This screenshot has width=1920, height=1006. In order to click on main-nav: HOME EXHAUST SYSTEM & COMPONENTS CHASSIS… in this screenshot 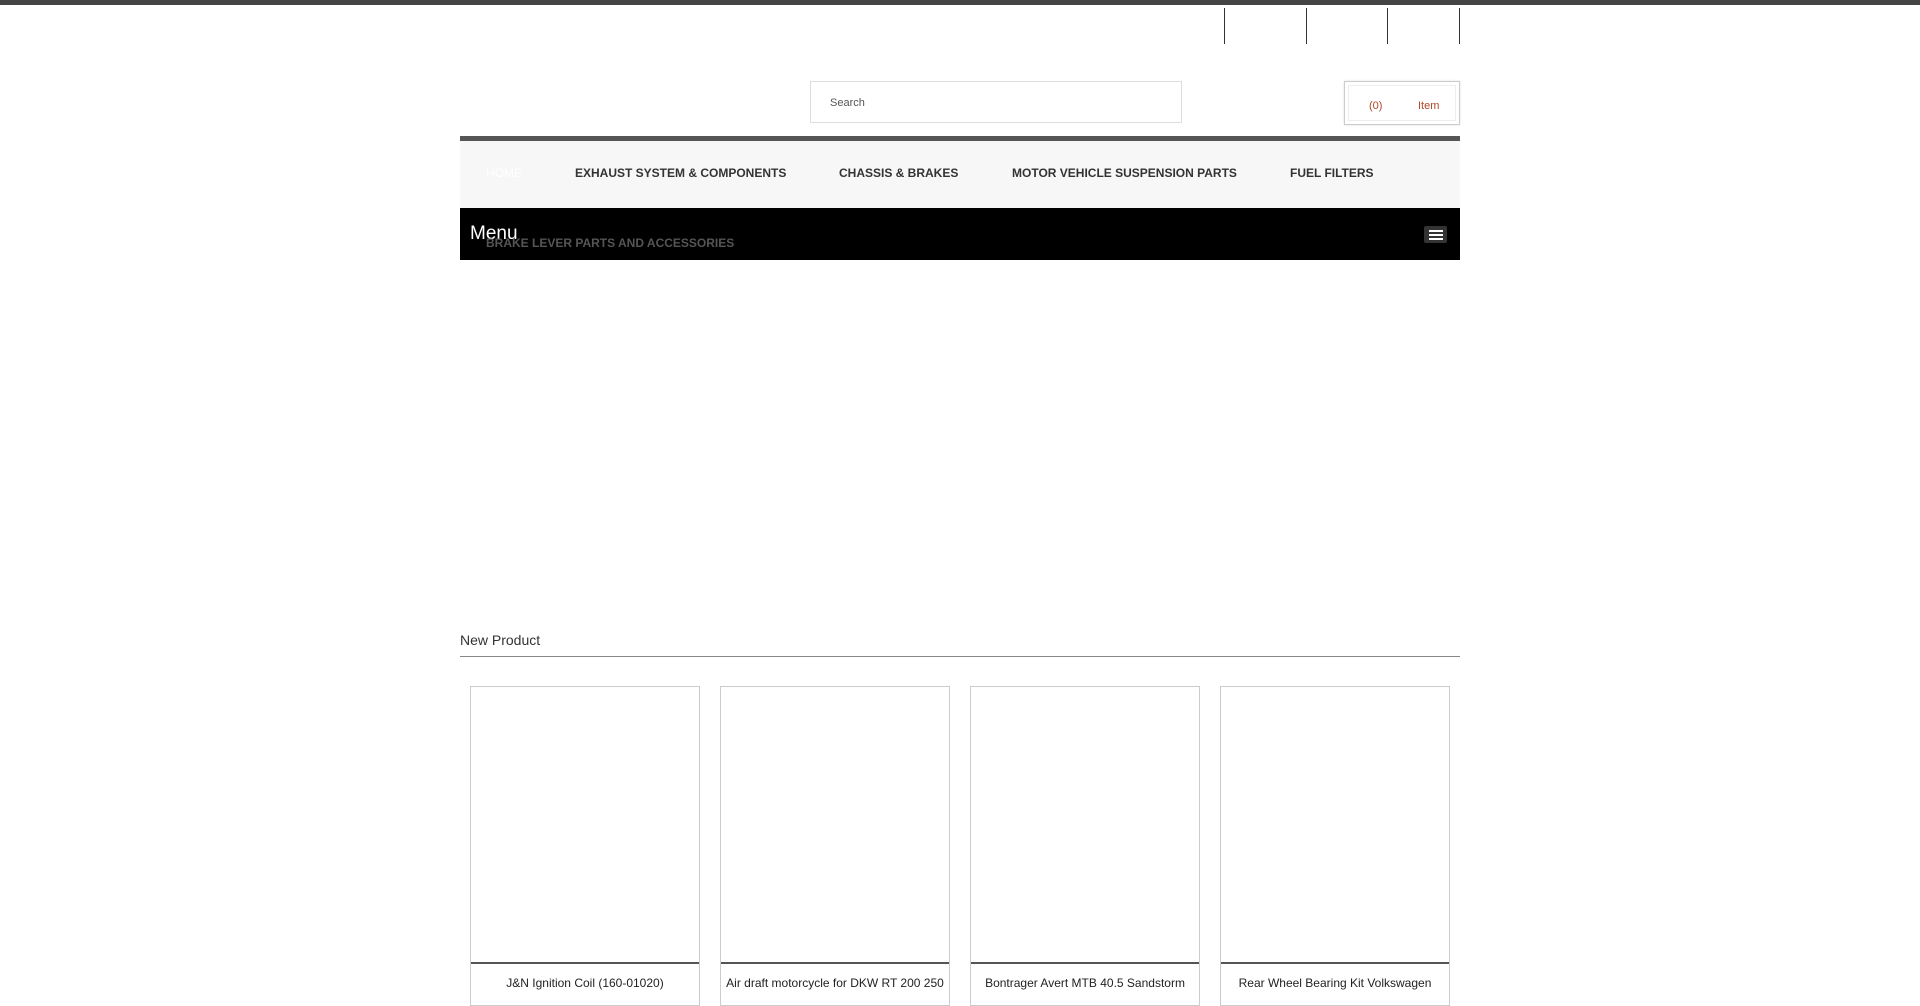, I will do `click(960, 172)`.